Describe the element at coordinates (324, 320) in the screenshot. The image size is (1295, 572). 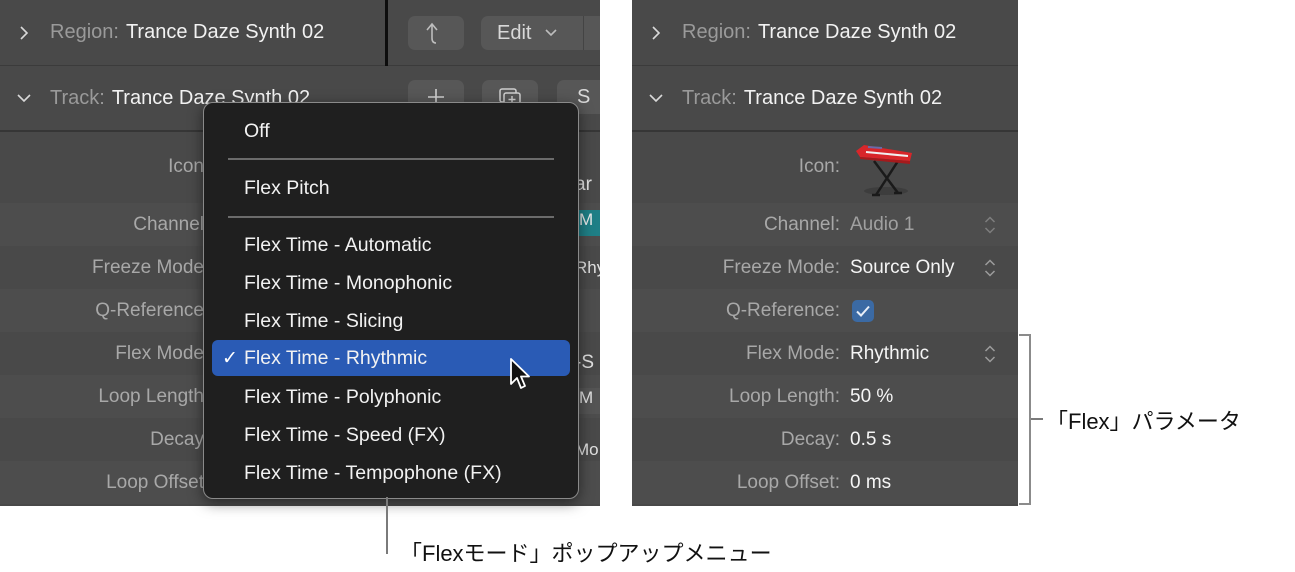
I see `menu-item-label: Flex Time - Slicing` at that location.